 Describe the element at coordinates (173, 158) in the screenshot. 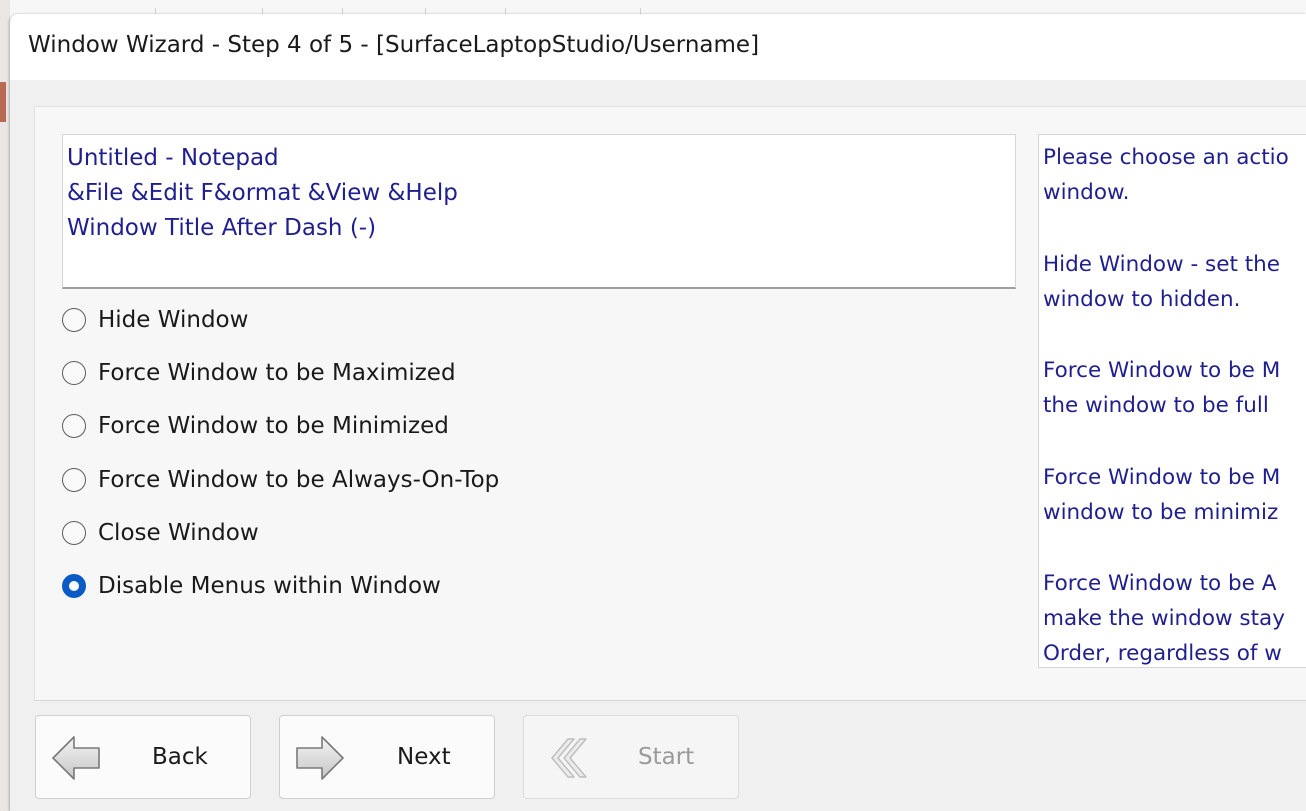

I see `target-window-title: Untitled - Notepad` at that location.